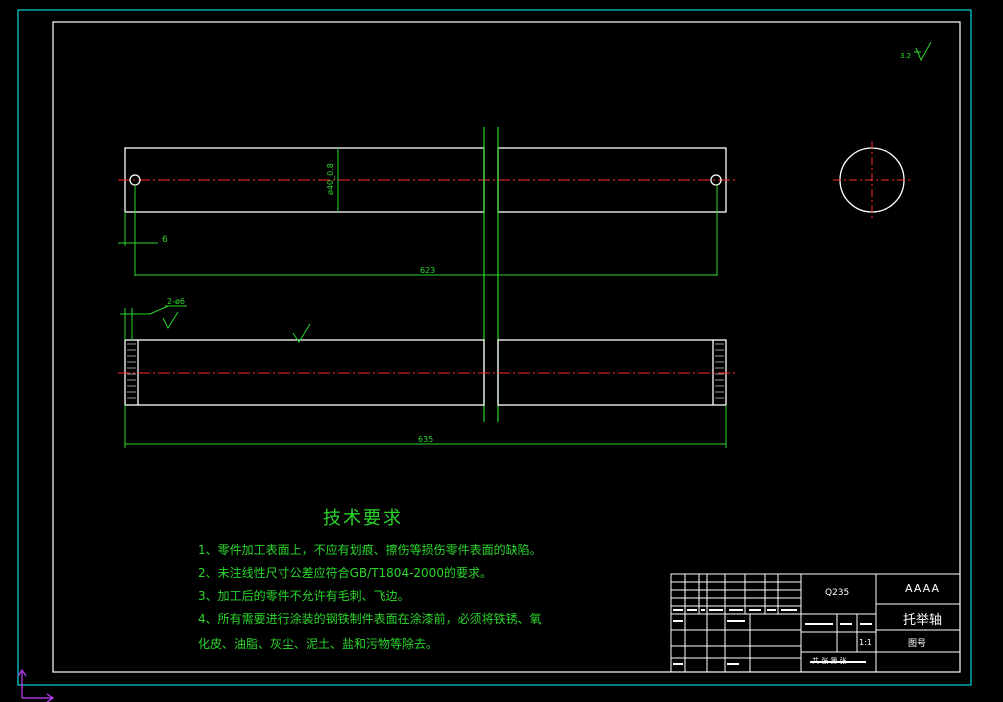  I want to click on bottom-dimensions, so click(423, 376).